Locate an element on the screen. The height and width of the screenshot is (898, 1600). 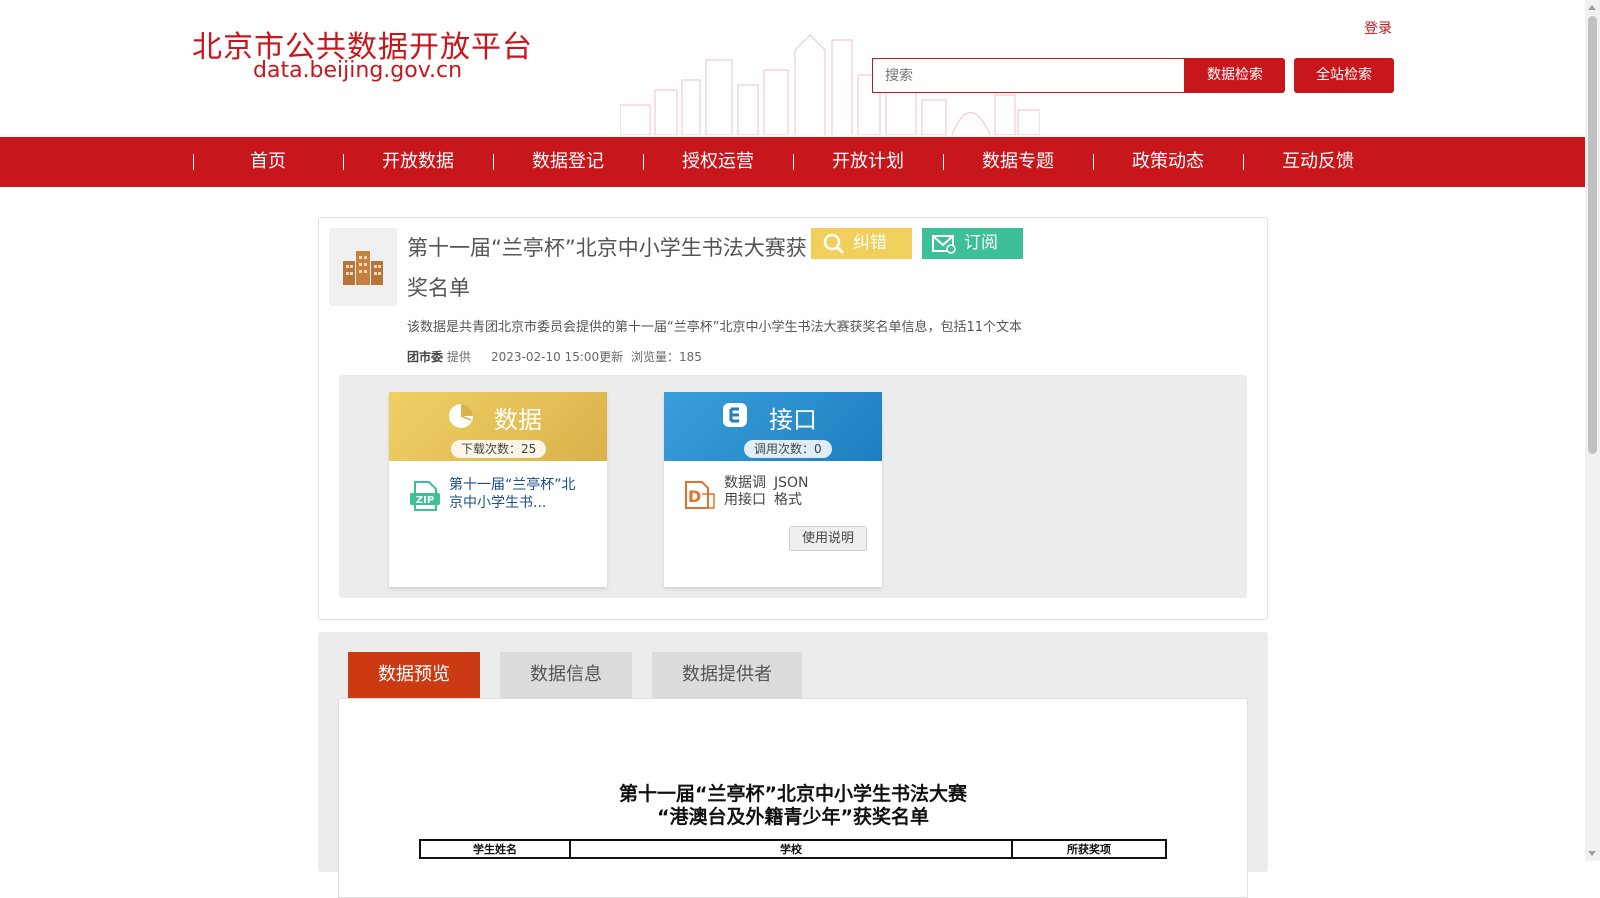
api-label-line1: 数据调 is located at coordinates (745, 483).